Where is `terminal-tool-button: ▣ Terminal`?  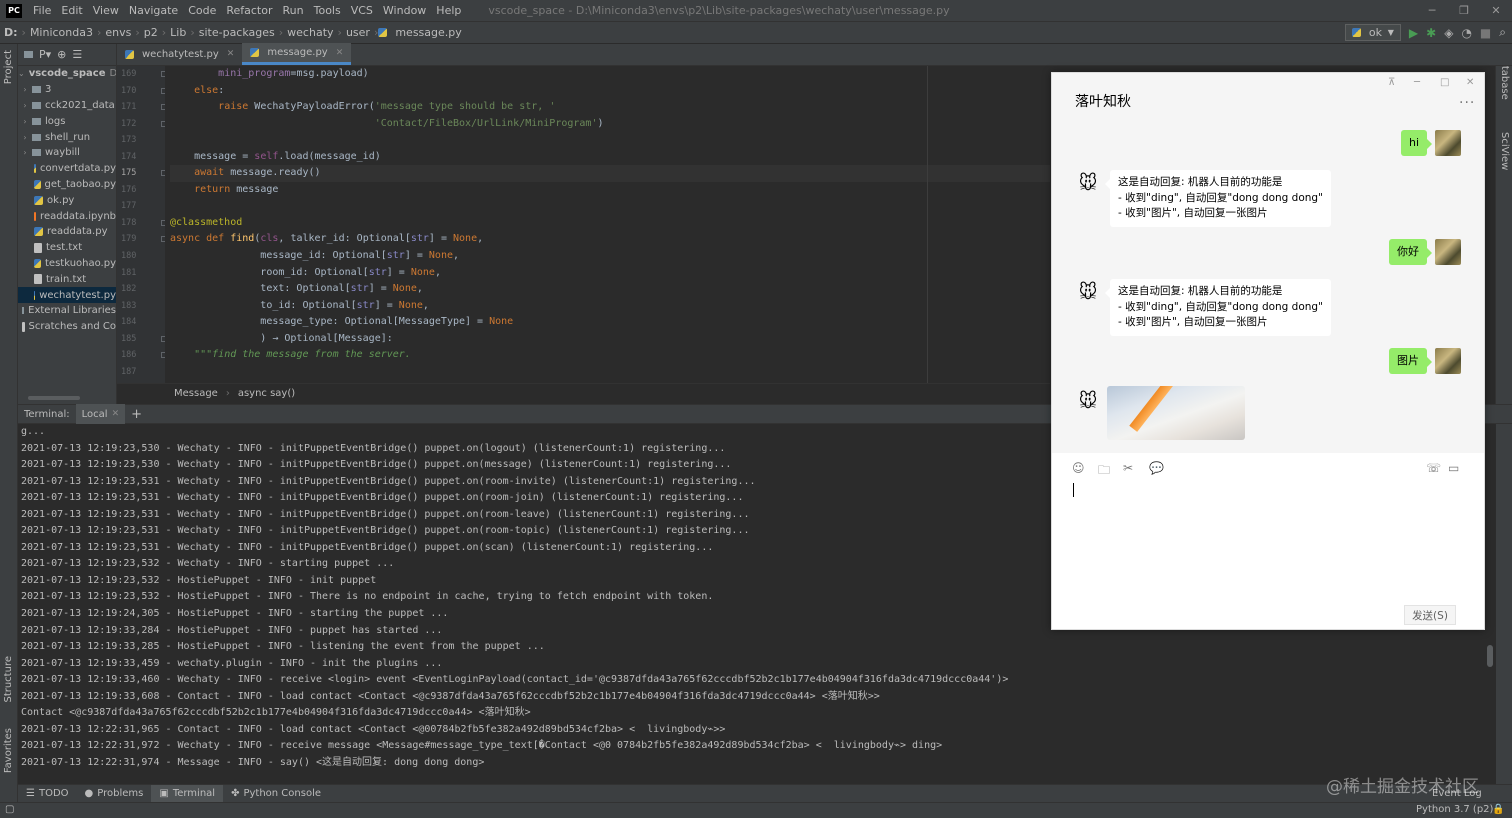
terminal-tool-button: ▣ Terminal is located at coordinates (187, 793).